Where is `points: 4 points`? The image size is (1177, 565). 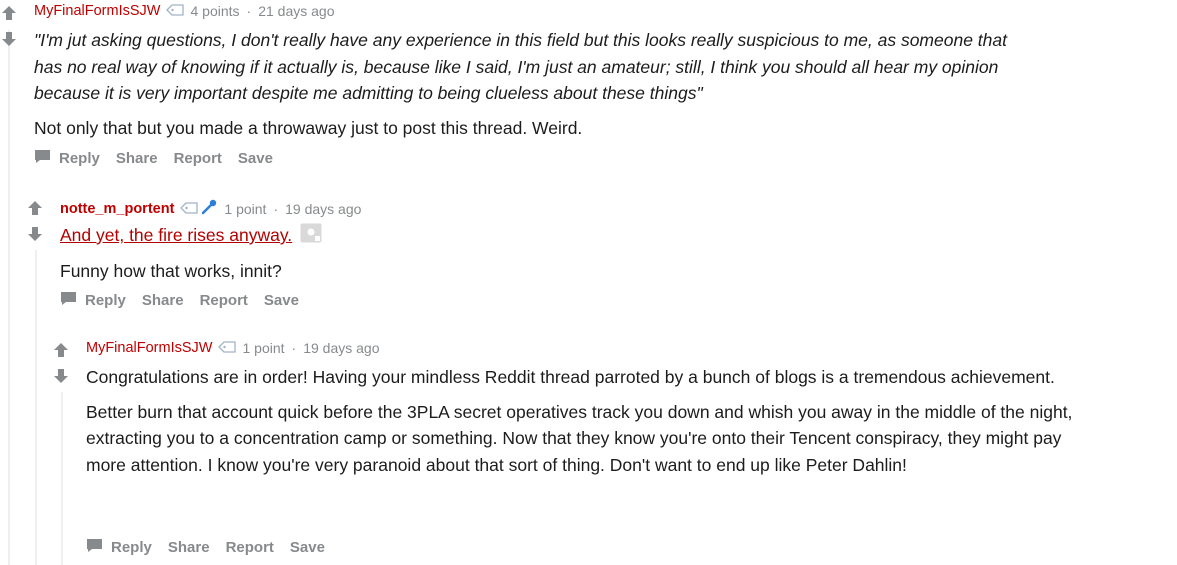 points: 4 points is located at coordinates (215, 11).